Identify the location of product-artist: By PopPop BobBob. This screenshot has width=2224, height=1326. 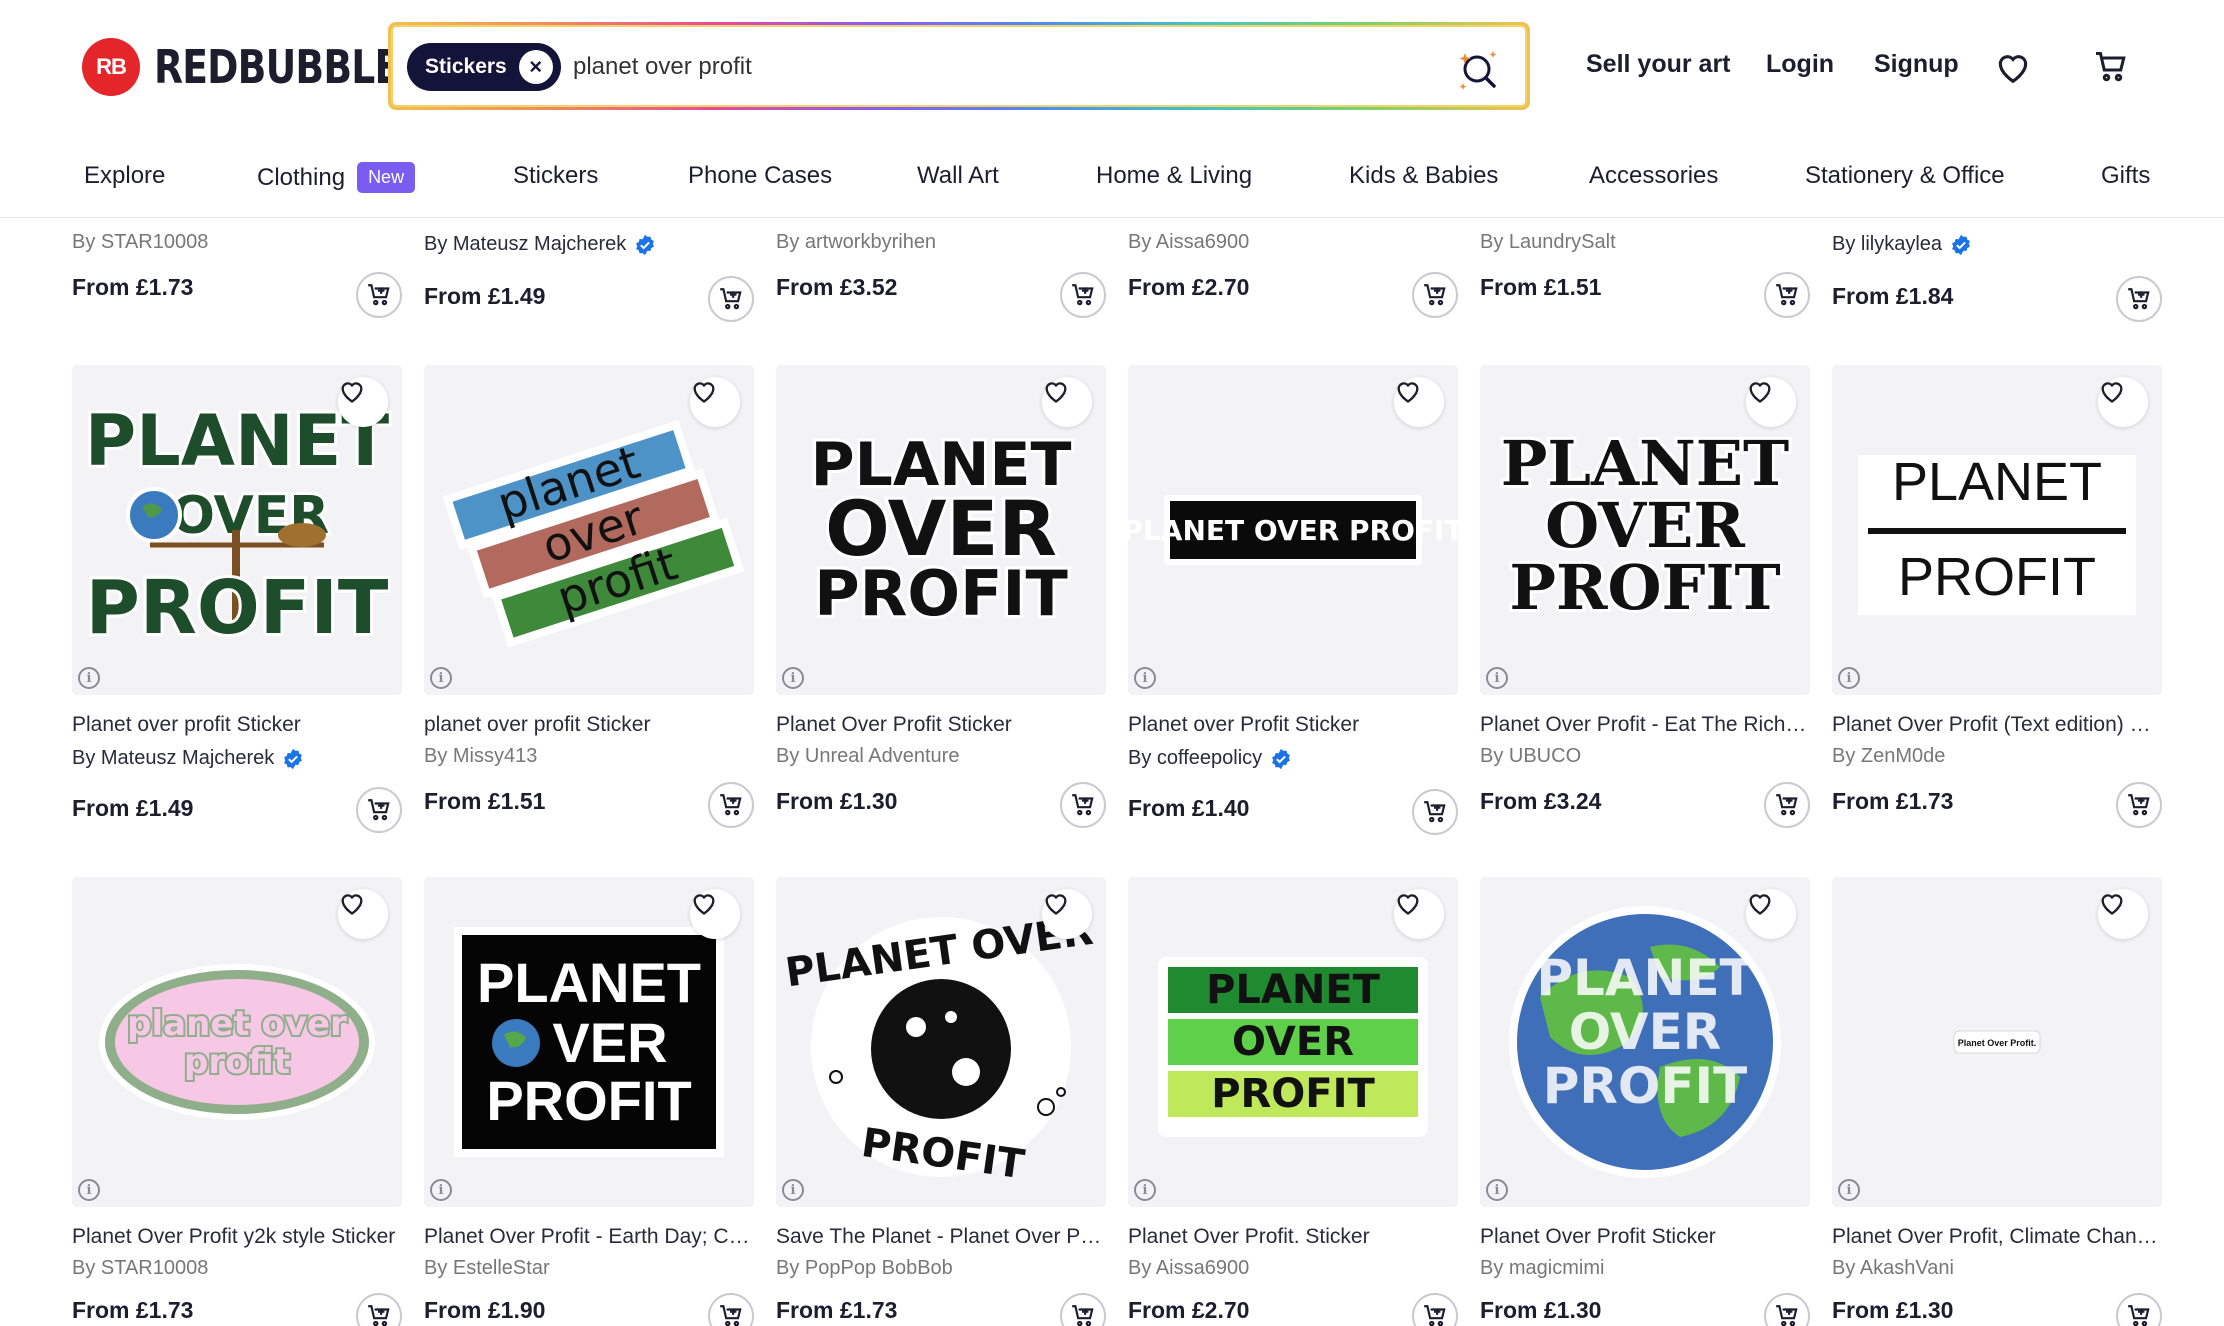
(864, 1268).